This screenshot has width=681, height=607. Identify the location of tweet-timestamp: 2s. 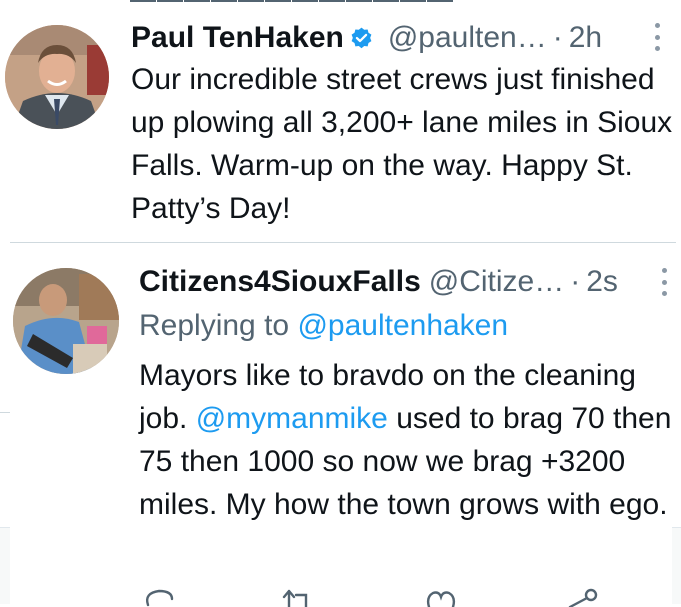
(602, 282).